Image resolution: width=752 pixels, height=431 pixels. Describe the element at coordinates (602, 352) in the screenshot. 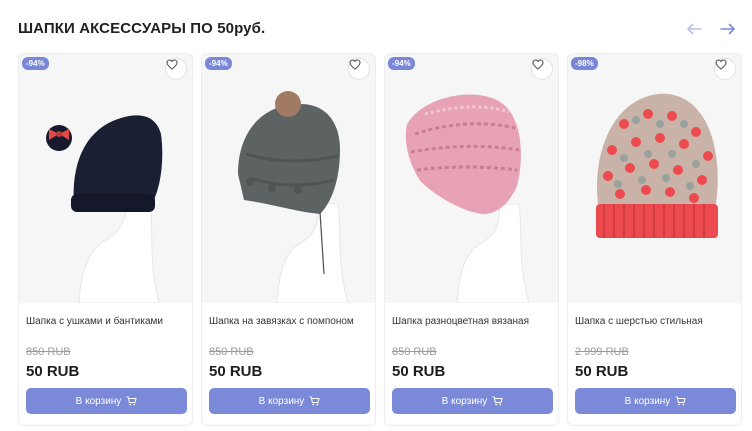

I see `old-price: 2 999 RUB` at that location.